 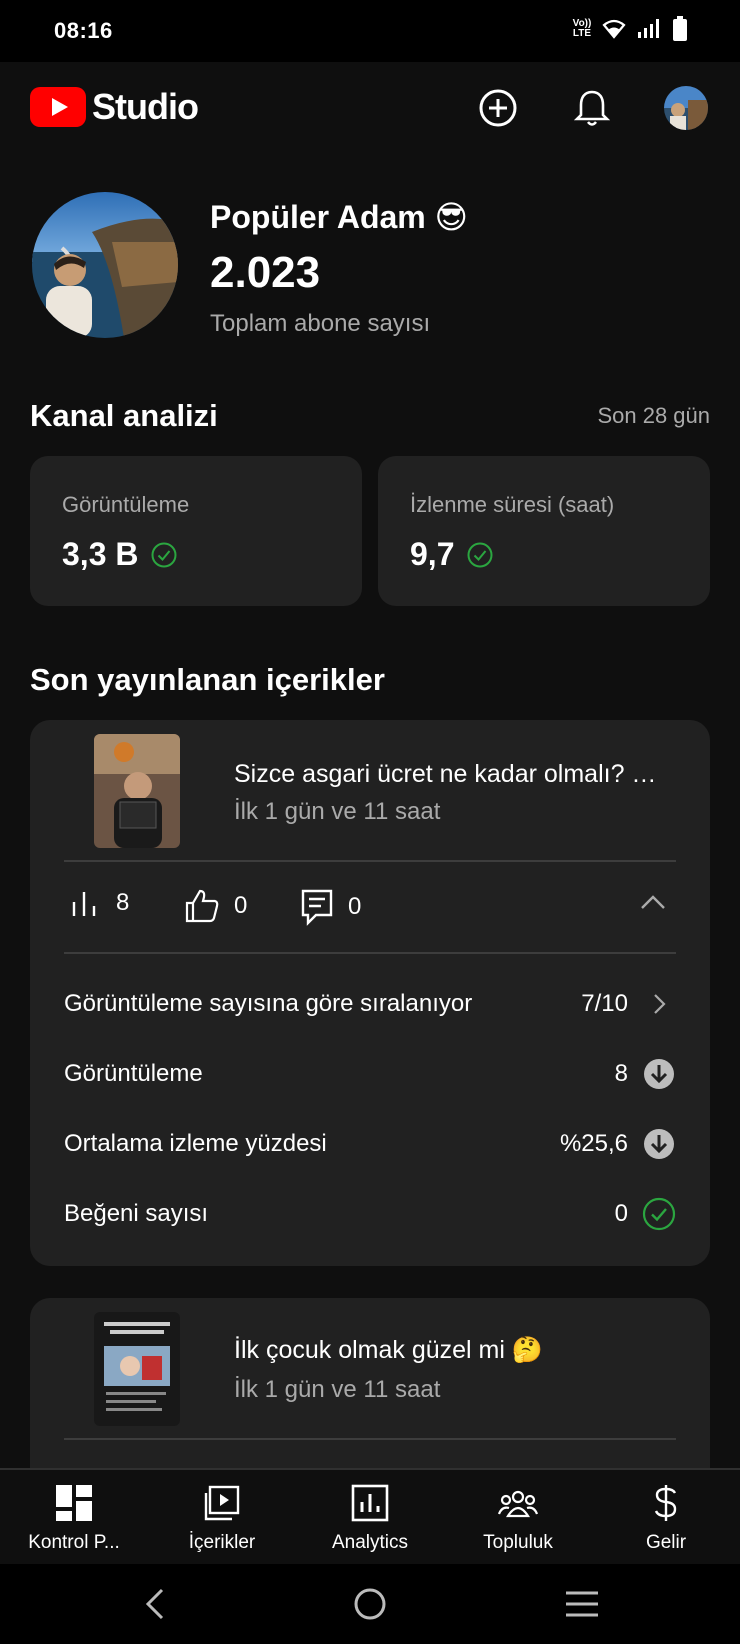 I want to click on metric-label: İzlenme süresi (saat), so click(x=512, y=504).